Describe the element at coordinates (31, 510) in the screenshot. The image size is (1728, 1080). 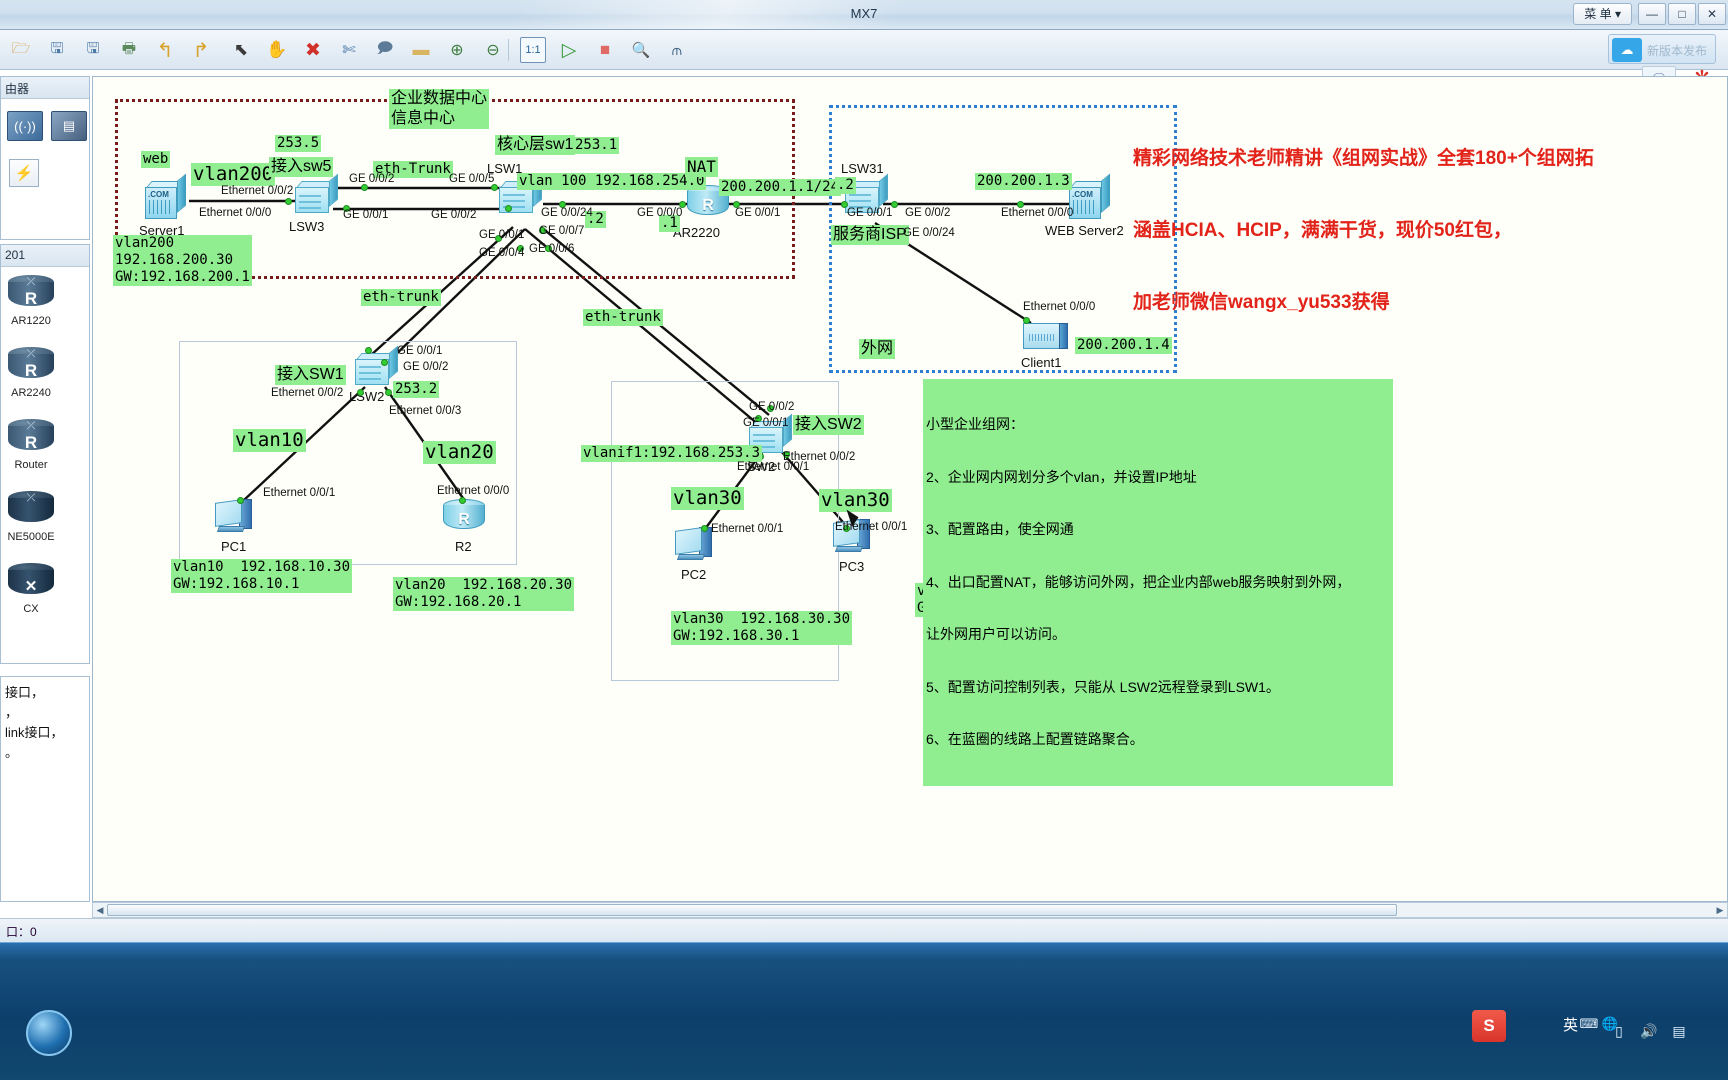
I see `core-router-icon: ⤫` at that location.